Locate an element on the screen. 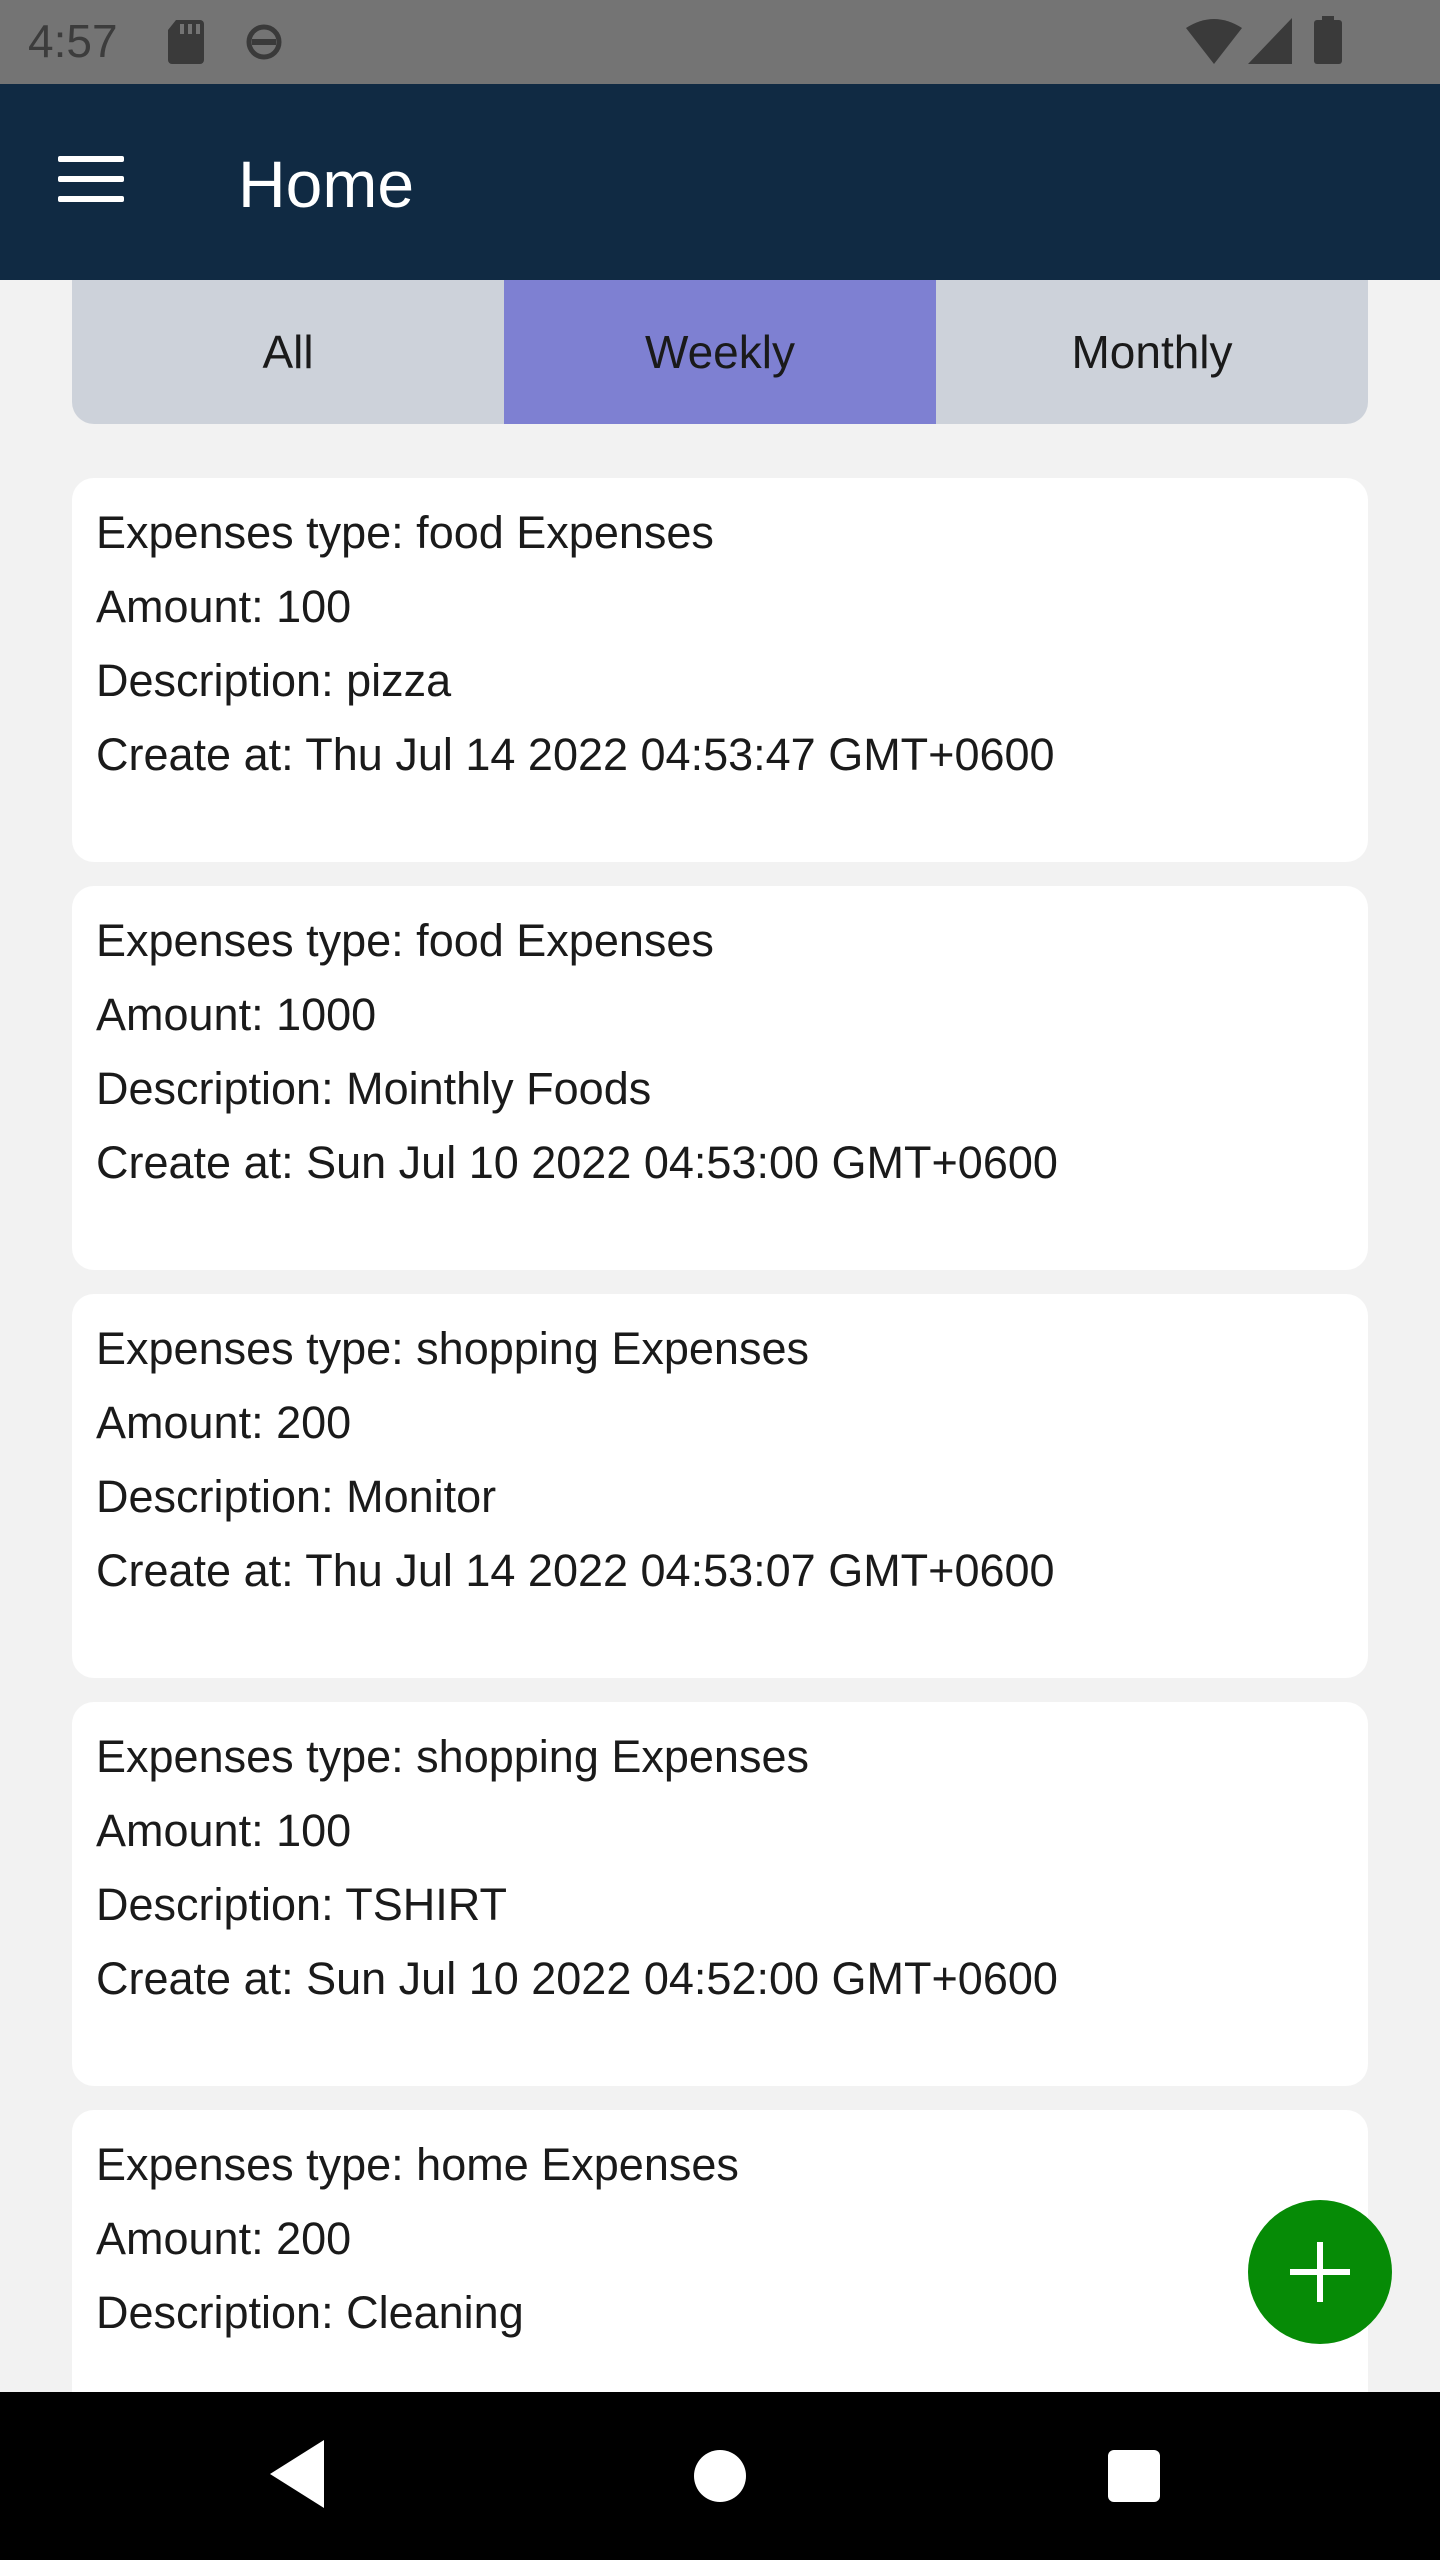 The image size is (1440, 2560). period-tabs: All Weekly Monthly is located at coordinates (720, 352).